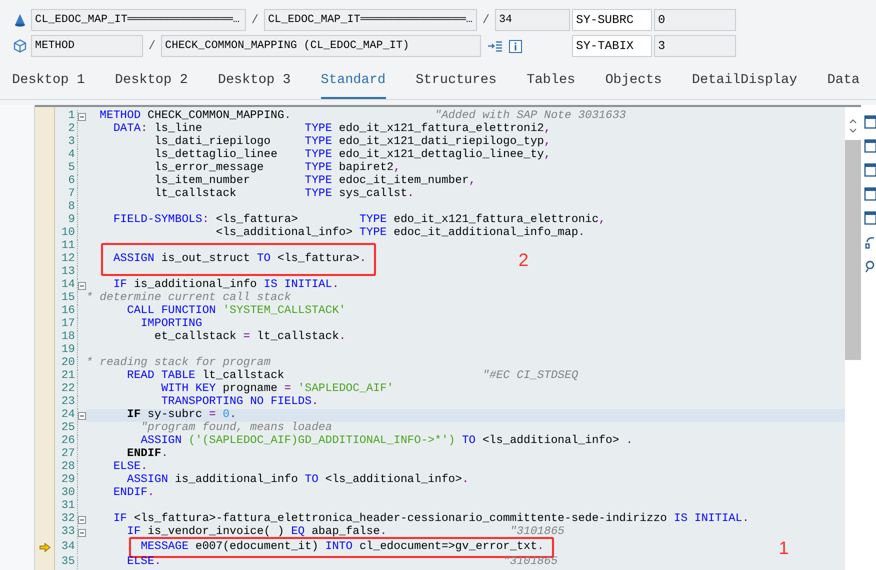 This screenshot has width=876, height=570. What do you see at coordinates (171, 324) in the screenshot?
I see `code-line: IMPORTING` at bounding box center [171, 324].